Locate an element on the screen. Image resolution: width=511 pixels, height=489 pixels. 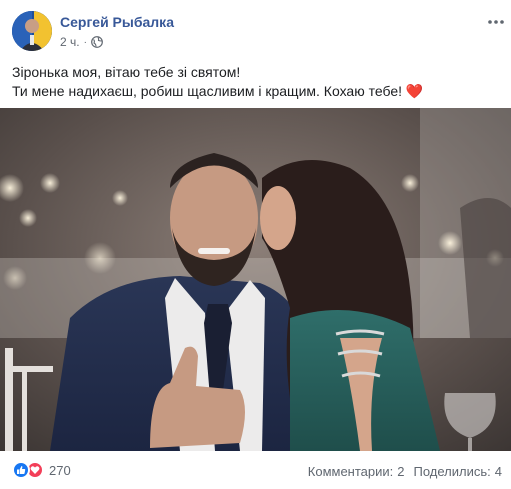
engagement-stats: Комментарии: 2 Поделились: 4 is located at coordinates (405, 471).